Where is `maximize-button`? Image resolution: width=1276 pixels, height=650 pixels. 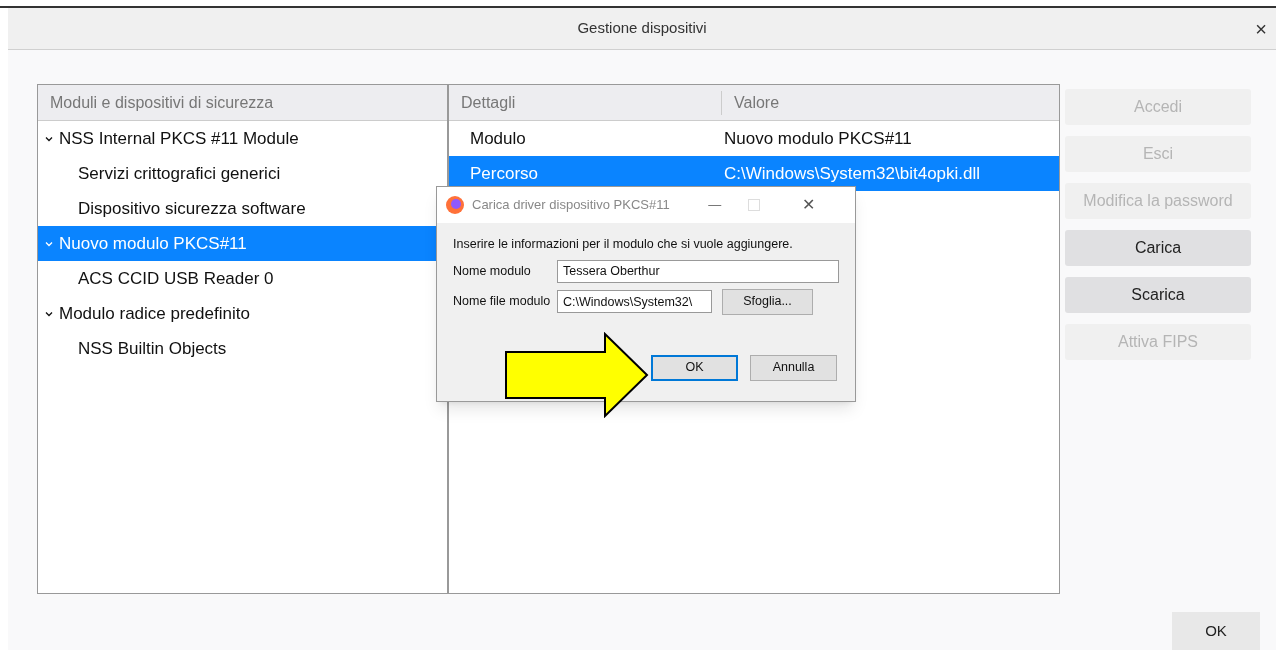 maximize-button is located at coordinates (753, 205).